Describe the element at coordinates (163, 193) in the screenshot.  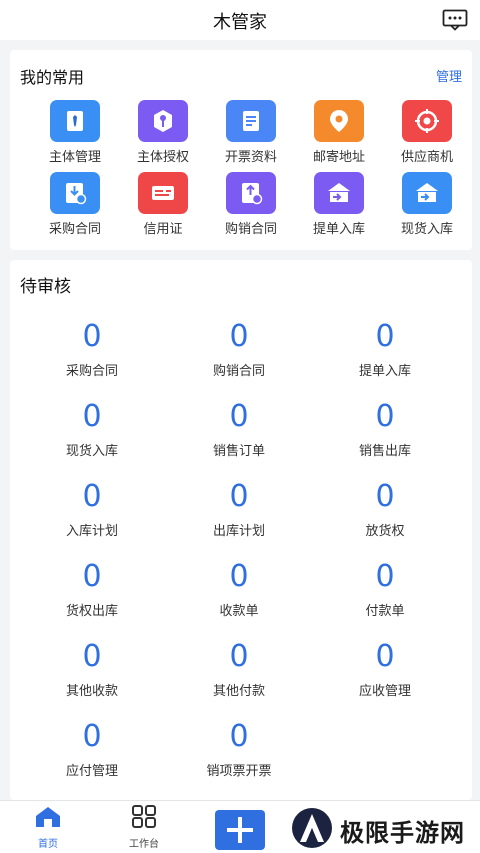
I see `card-icon` at that location.